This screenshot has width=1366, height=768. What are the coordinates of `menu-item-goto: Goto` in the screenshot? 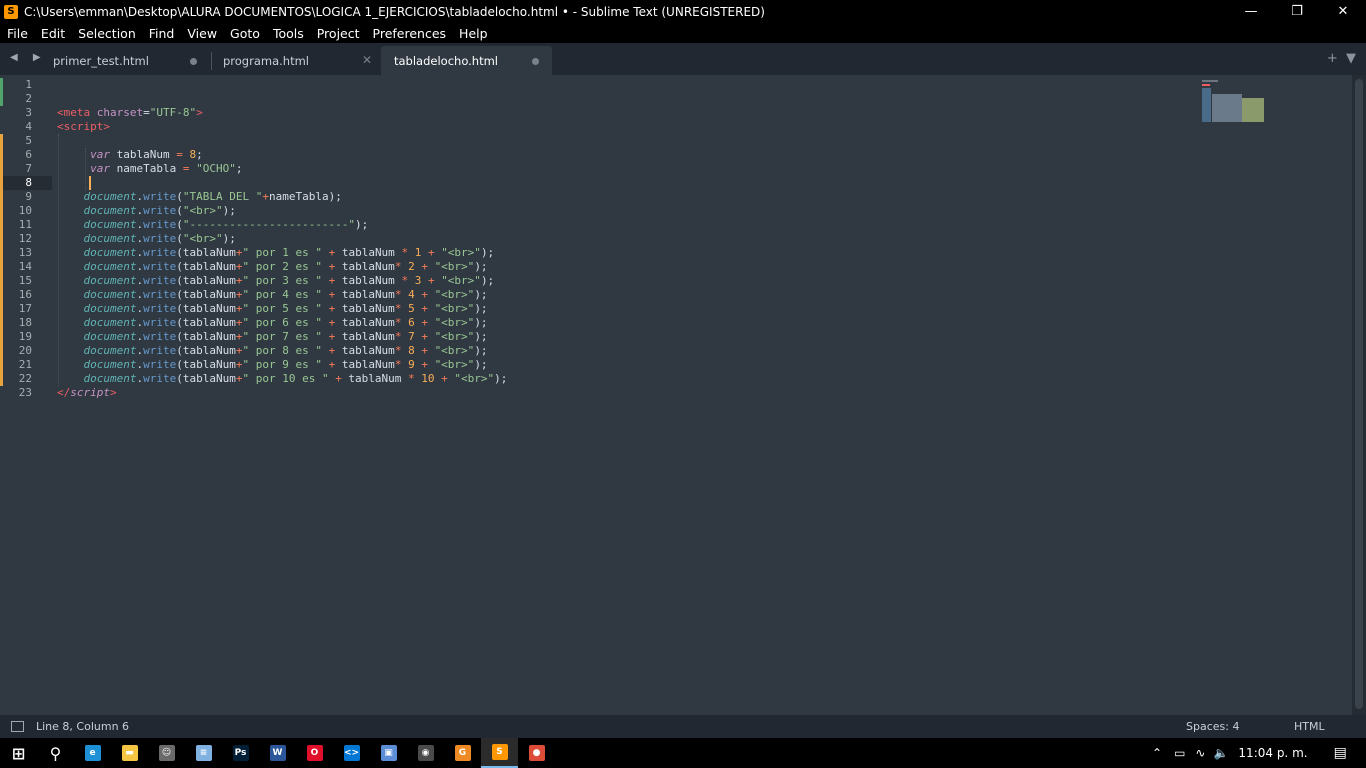 It's located at (244, 33).